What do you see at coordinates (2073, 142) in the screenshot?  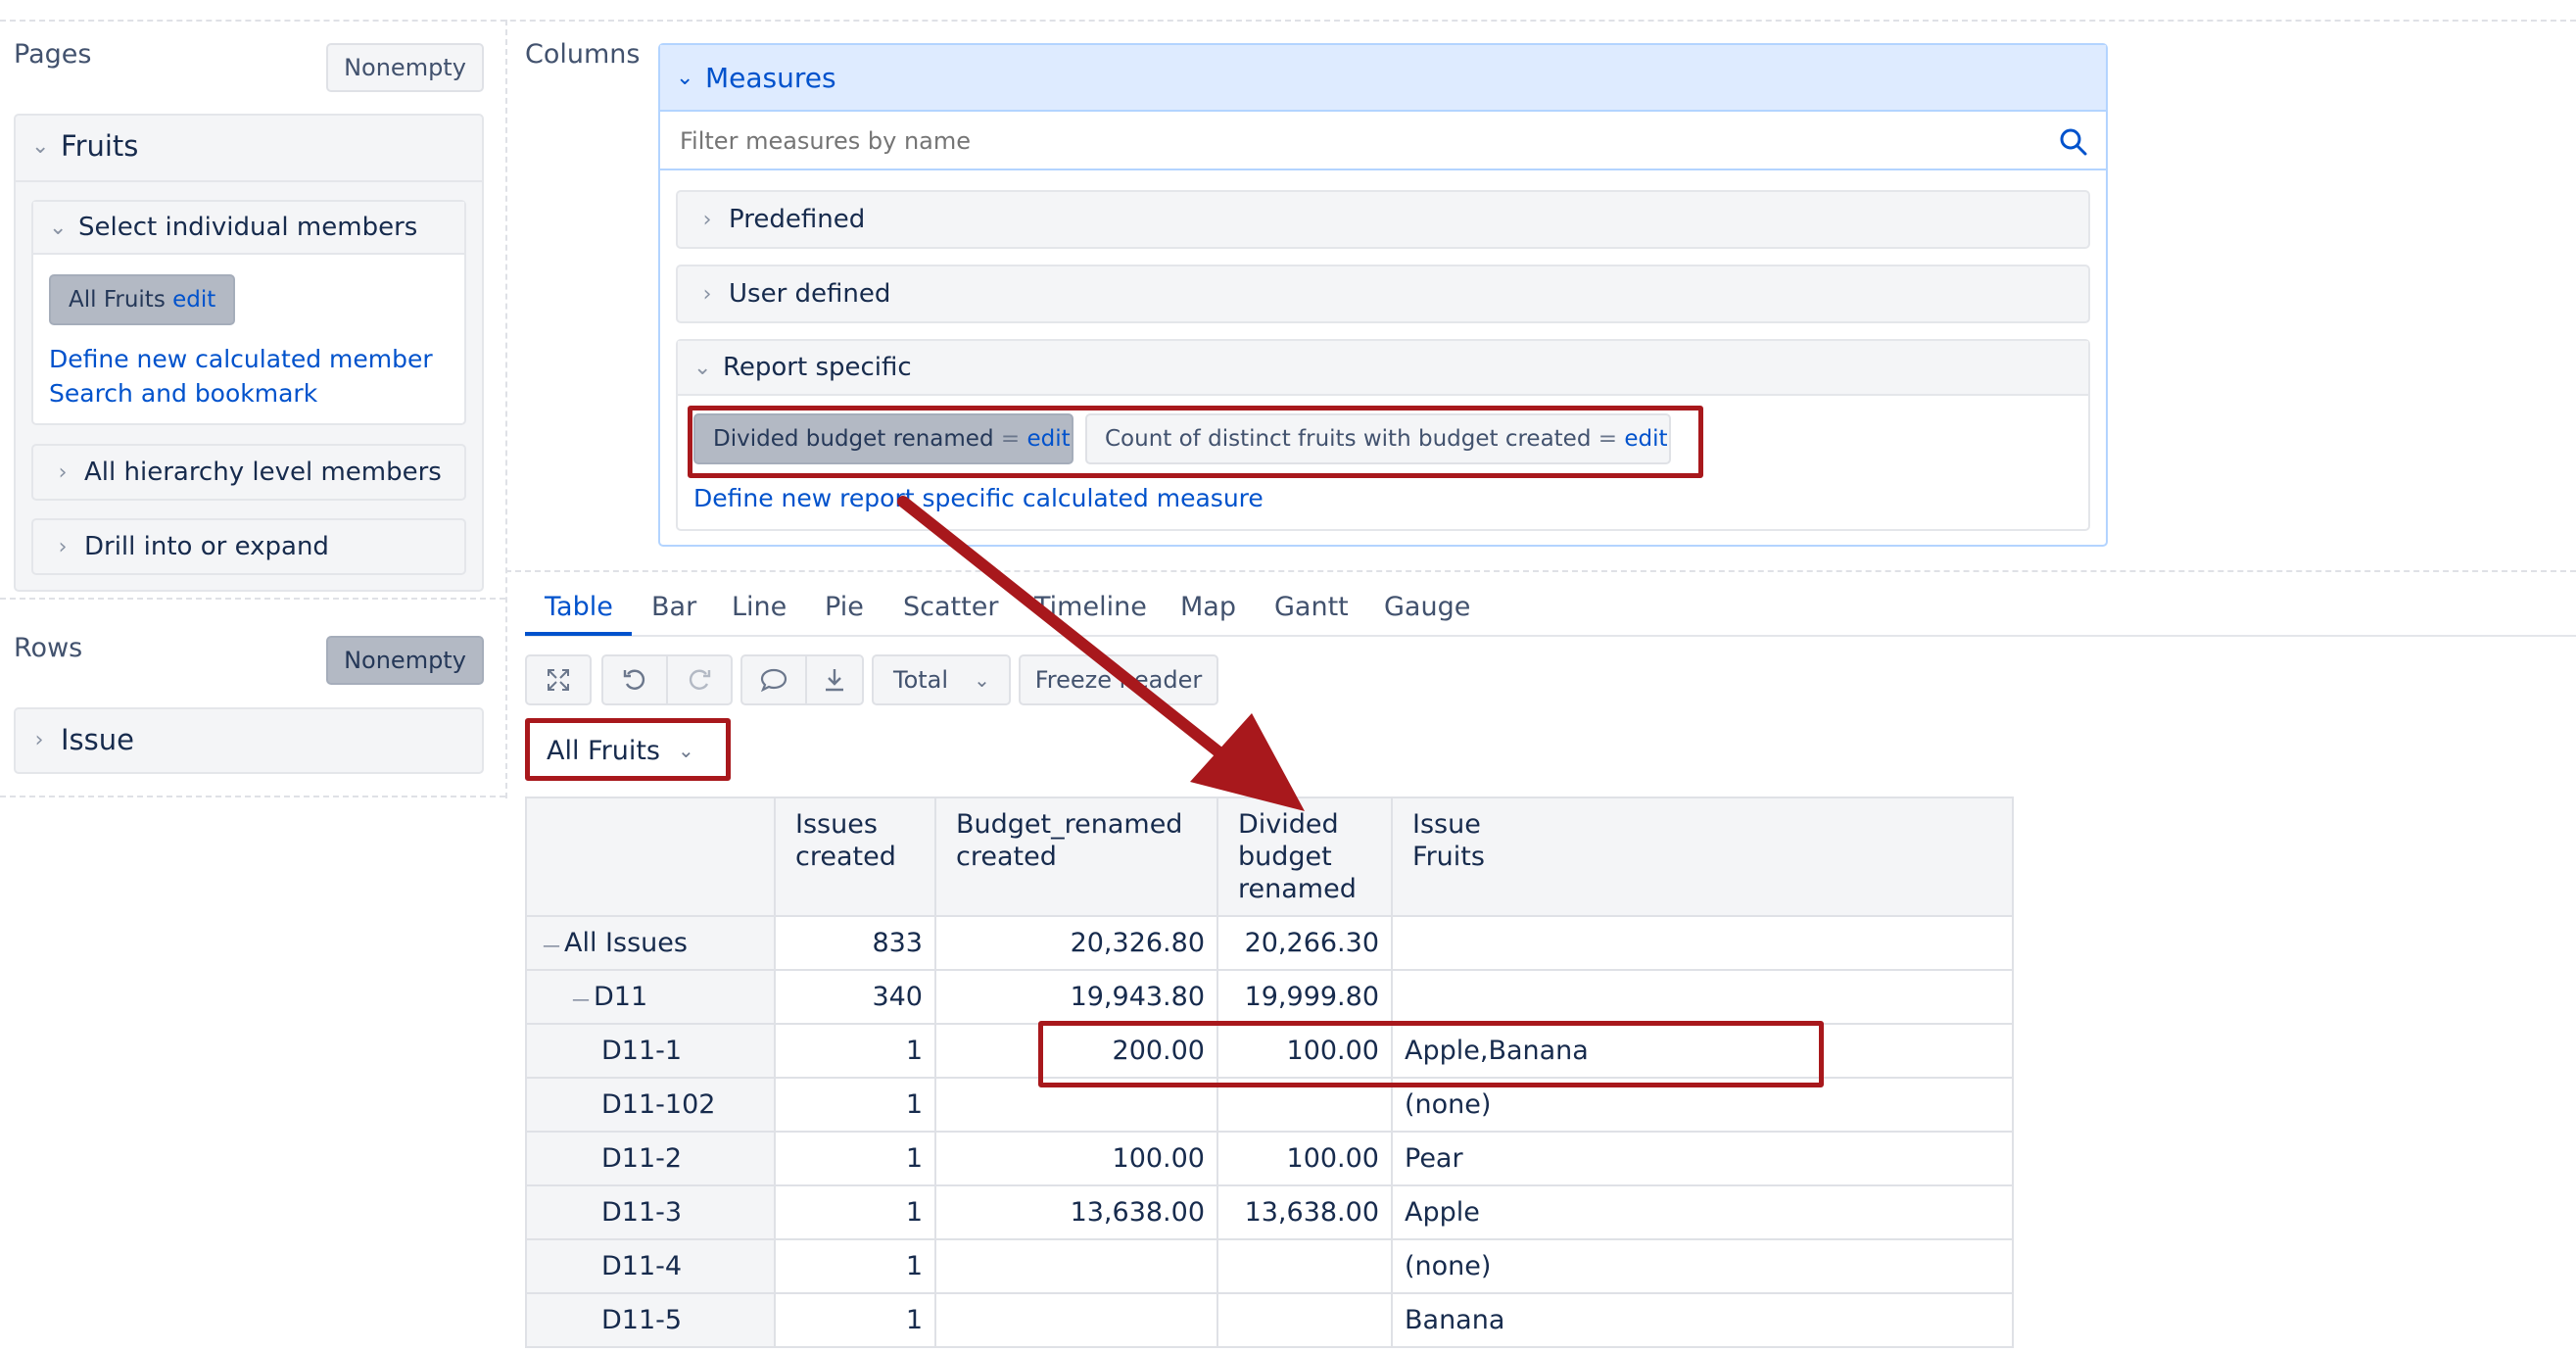 I see `search-icon` at bounding box center [2073, 142].